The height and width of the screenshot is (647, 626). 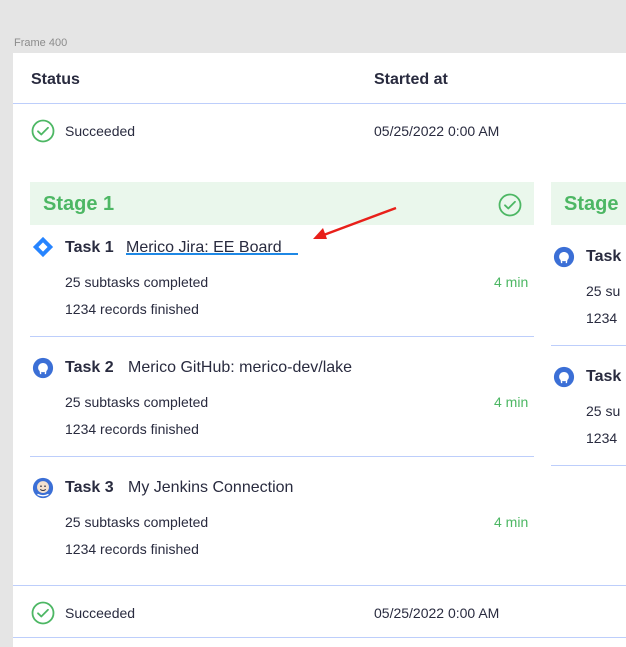 What do you see at coordinates (43, 247) in the screenshot?
I see `jira-icon` at bounding box center [43, 247].